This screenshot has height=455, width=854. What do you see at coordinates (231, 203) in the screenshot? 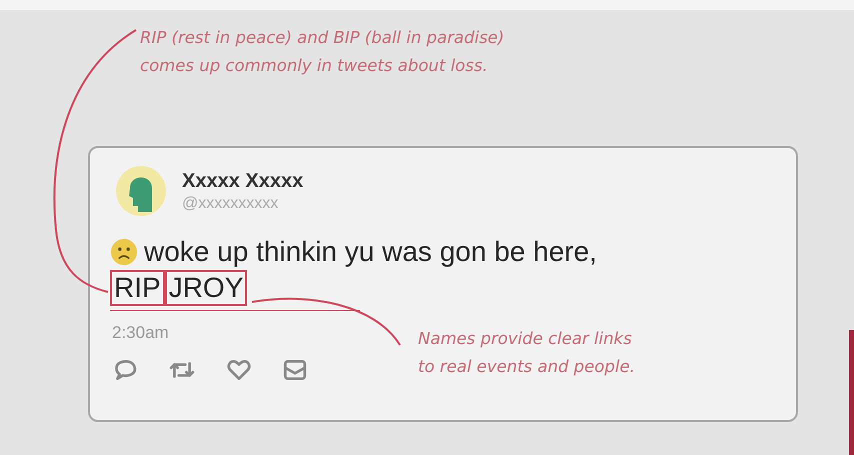
I see `user-handle: @xxxxxxxxxx` at bounding box center [231, 203].